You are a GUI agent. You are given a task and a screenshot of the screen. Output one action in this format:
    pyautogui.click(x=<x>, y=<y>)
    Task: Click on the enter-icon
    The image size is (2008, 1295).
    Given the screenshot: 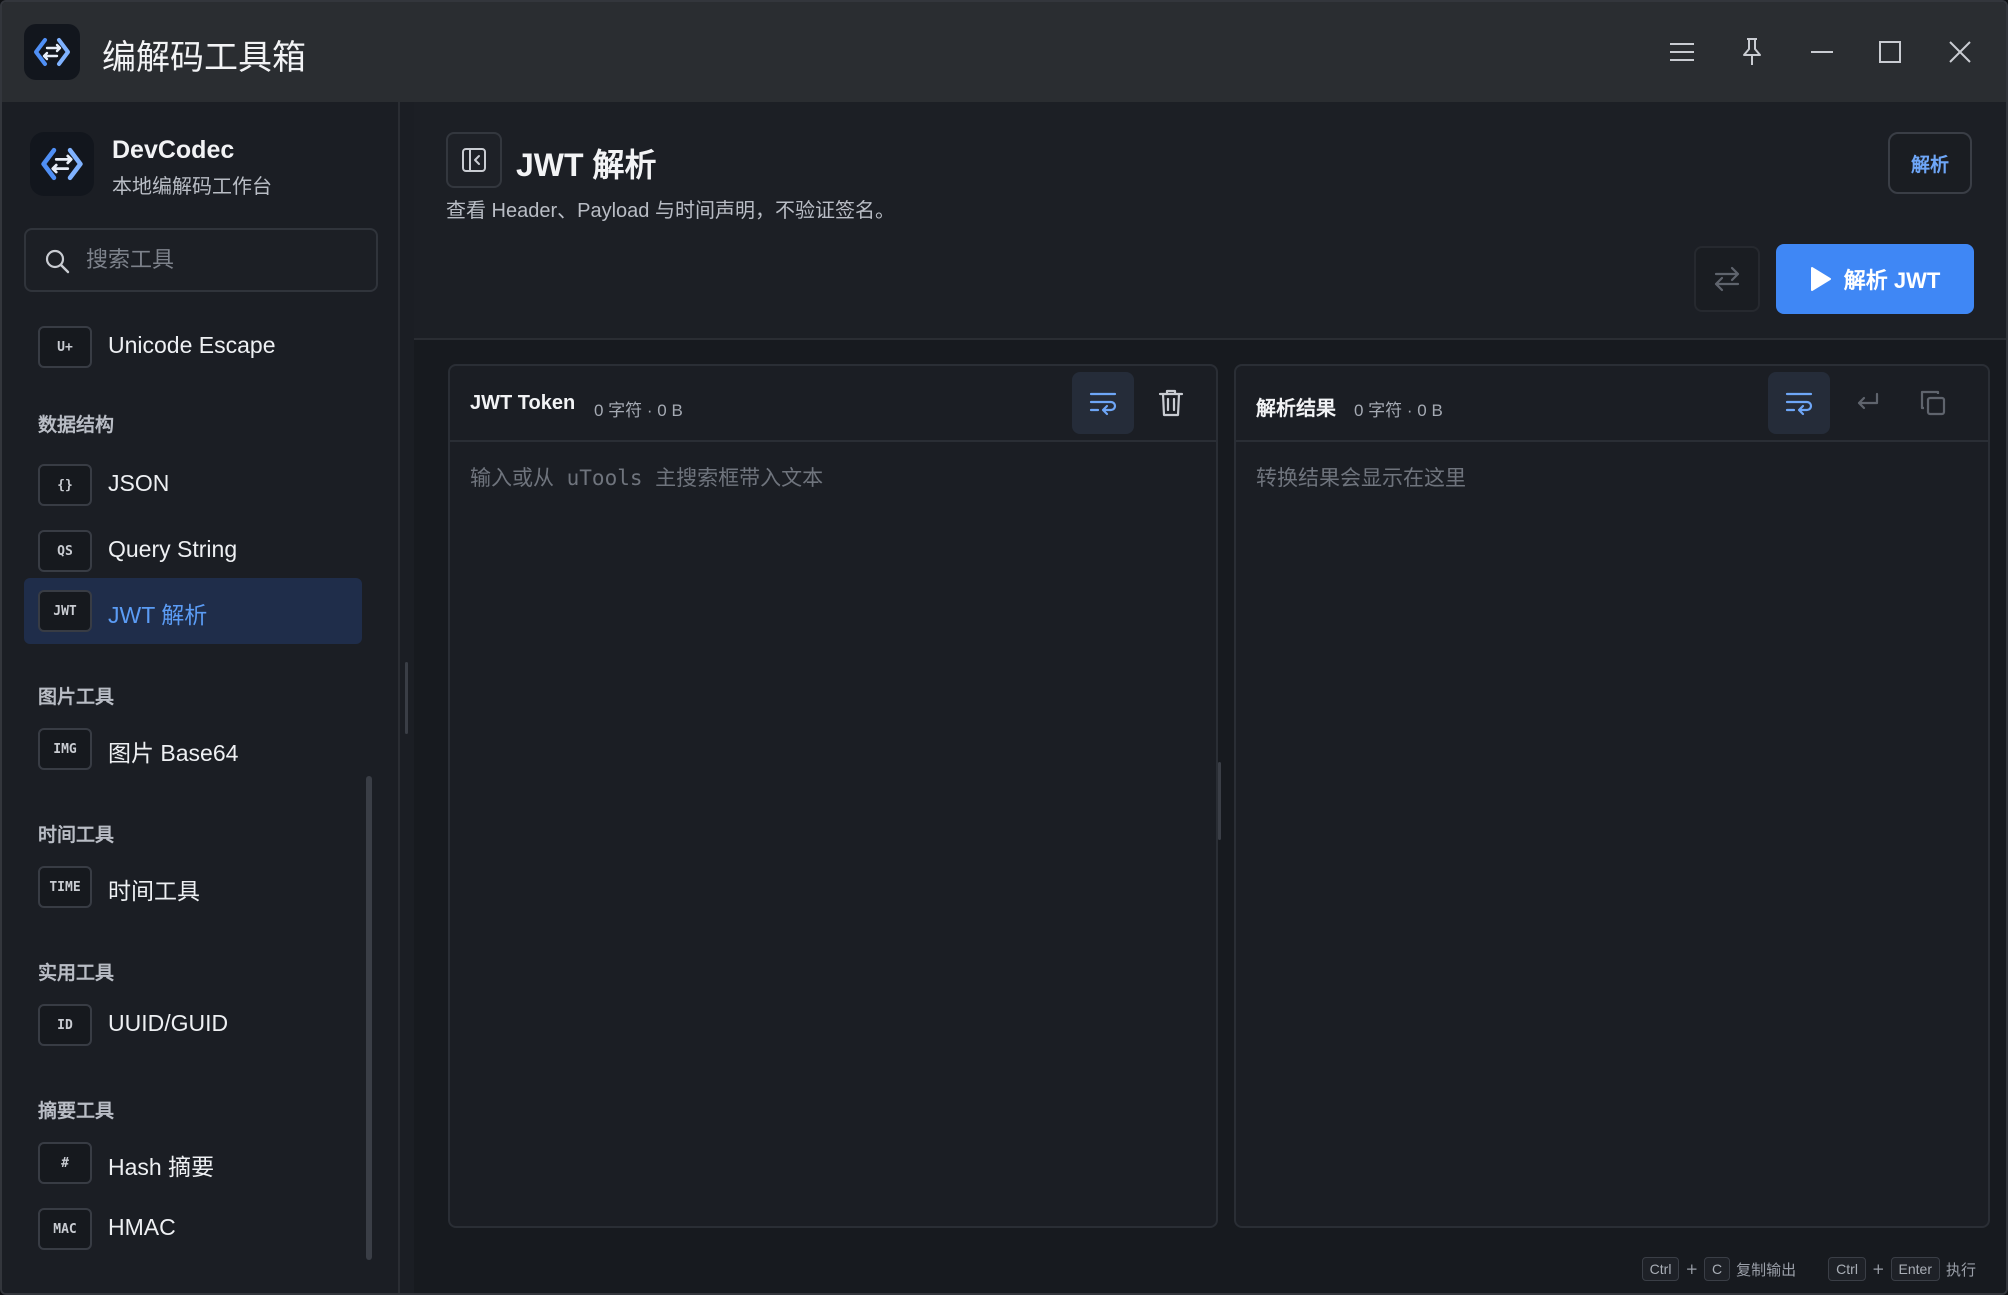 What is the action you would take?
    pyautogui.click(x=1868, y=401)
    